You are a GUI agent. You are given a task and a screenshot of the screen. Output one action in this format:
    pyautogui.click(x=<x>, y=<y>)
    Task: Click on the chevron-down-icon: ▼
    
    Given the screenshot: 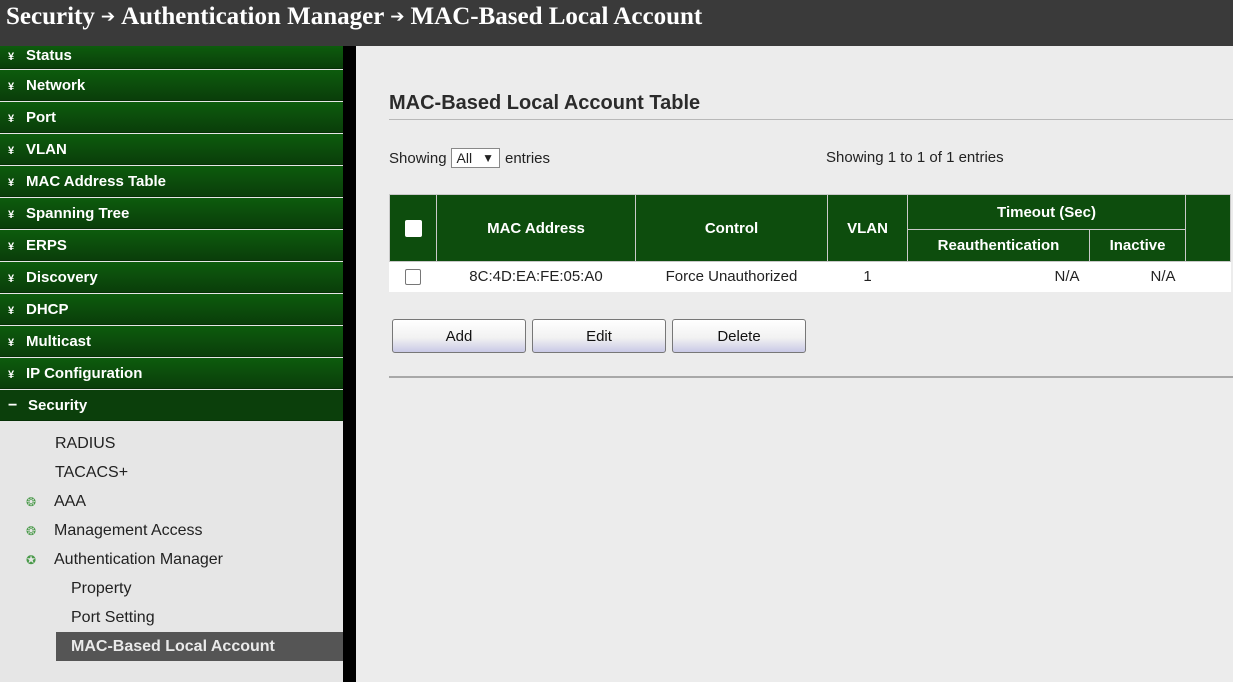 What is the action you would take?
    pyautogui.click(x=488, y=158)
    